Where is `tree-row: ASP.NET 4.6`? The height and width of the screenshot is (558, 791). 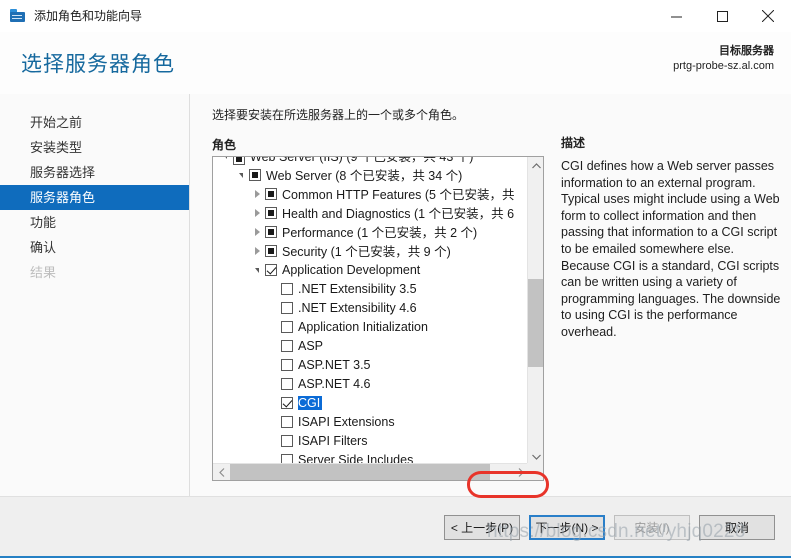
tree-row: ASP.NET 4.6 is located at coordinates (370, 383).